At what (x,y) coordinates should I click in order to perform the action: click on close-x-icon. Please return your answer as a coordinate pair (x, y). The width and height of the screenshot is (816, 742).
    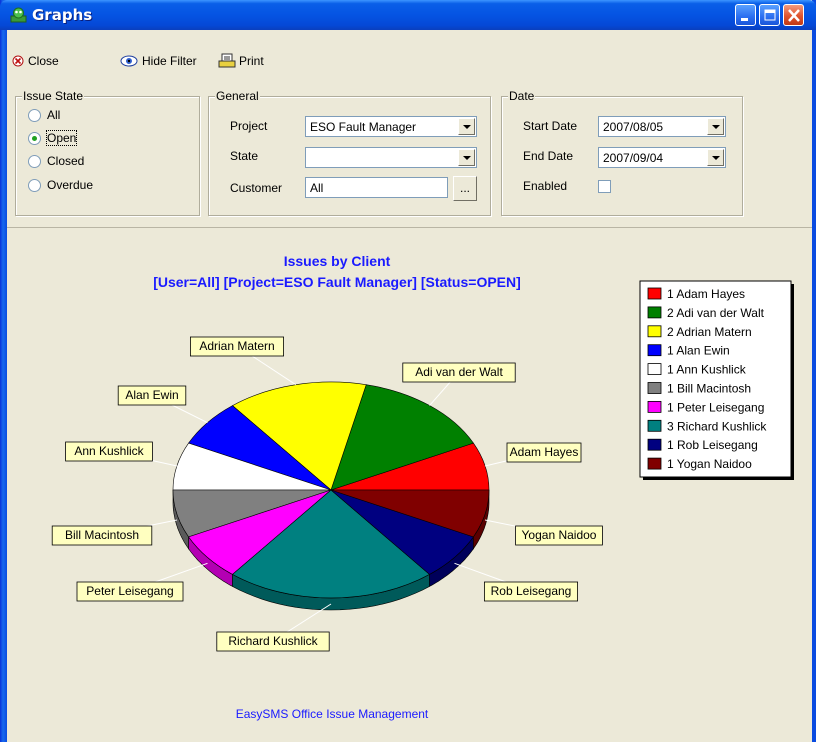
    Looking at the image, I should click on (794, 15).